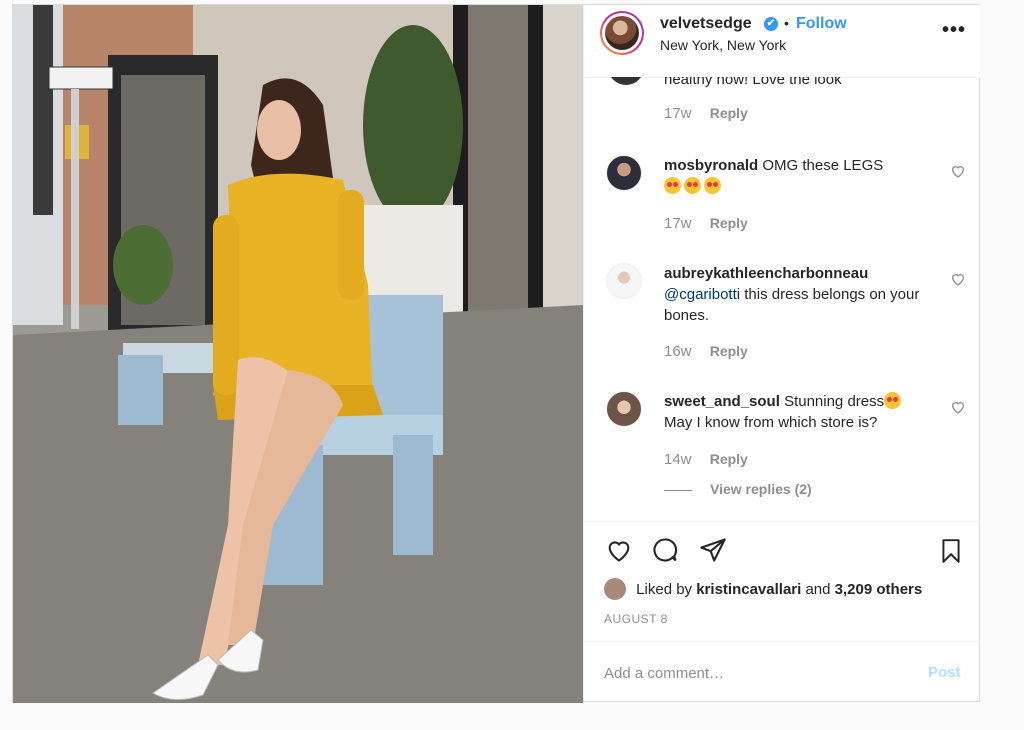 The width and height of the screenshot is (1024, 730). I want to click on comment-username: sweet_and_soul, so click(722, 401).